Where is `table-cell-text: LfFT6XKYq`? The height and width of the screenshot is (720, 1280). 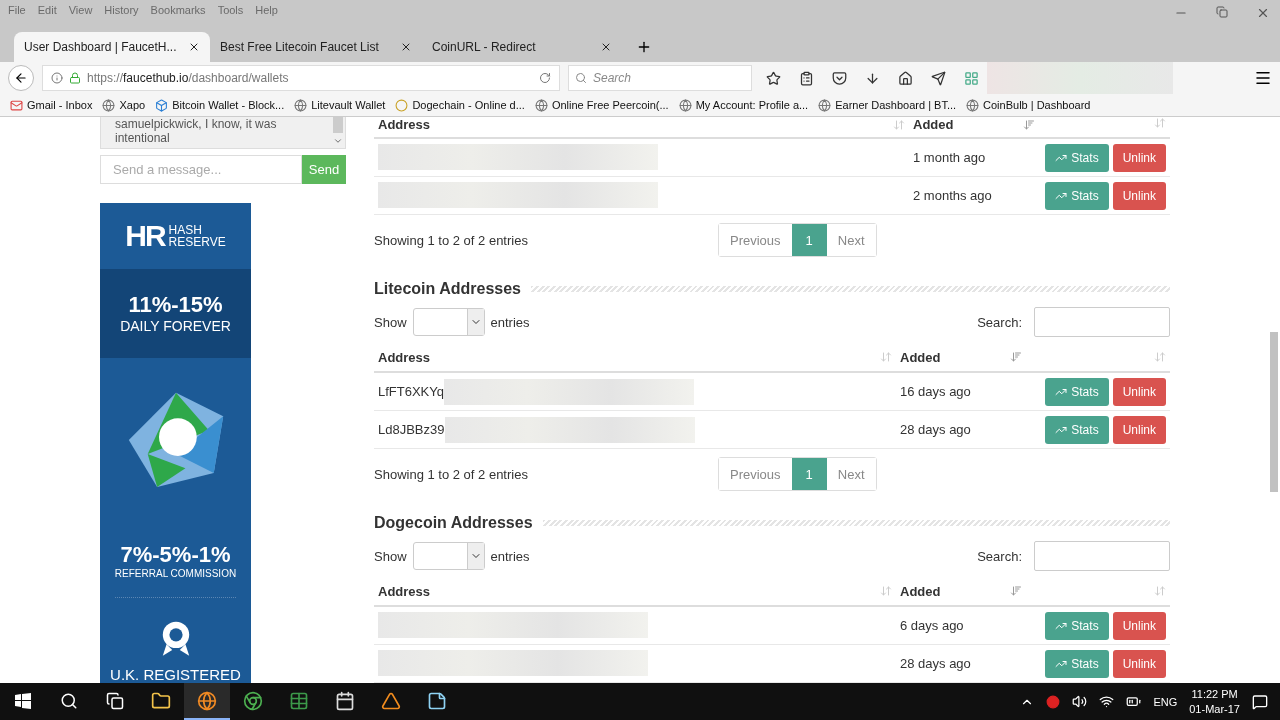
table-cell-text: LfFT6XKYq is located at coordinates (411, 392).